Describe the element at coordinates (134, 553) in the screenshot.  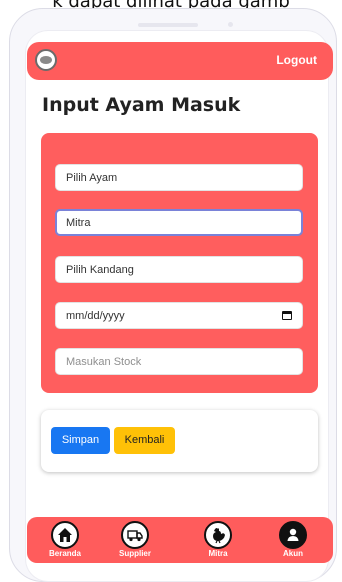
I see `nav-label-supplier: Supplier` at that location.